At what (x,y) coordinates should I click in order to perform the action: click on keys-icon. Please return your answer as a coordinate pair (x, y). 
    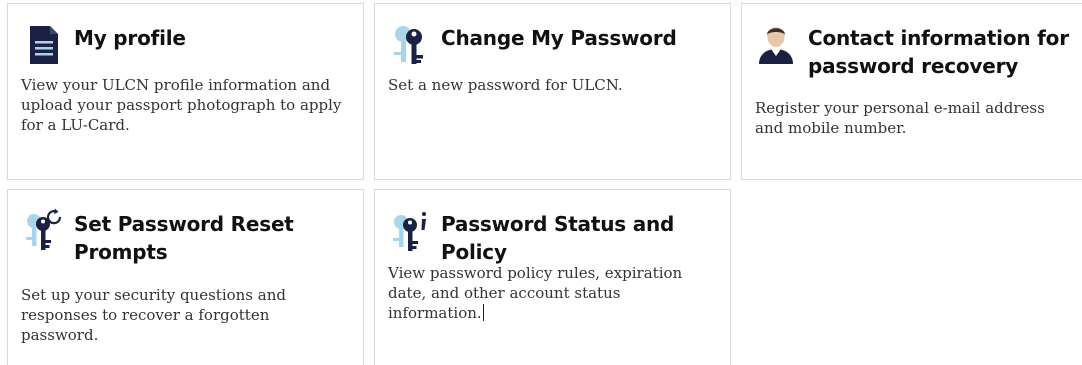
    Looking at the image, I should click on (410, 44).